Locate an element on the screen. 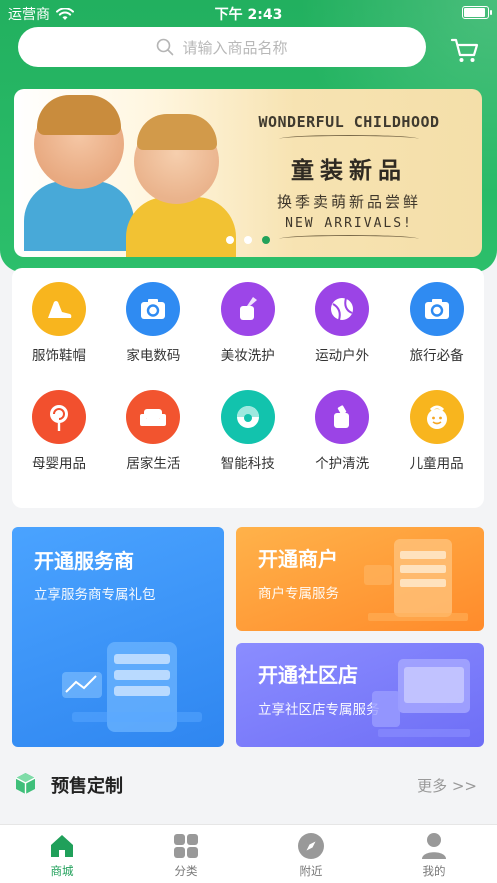 This screenshot has height=883, width=497. category-item: 美妆洗护 is located at coordinates (248, 323).